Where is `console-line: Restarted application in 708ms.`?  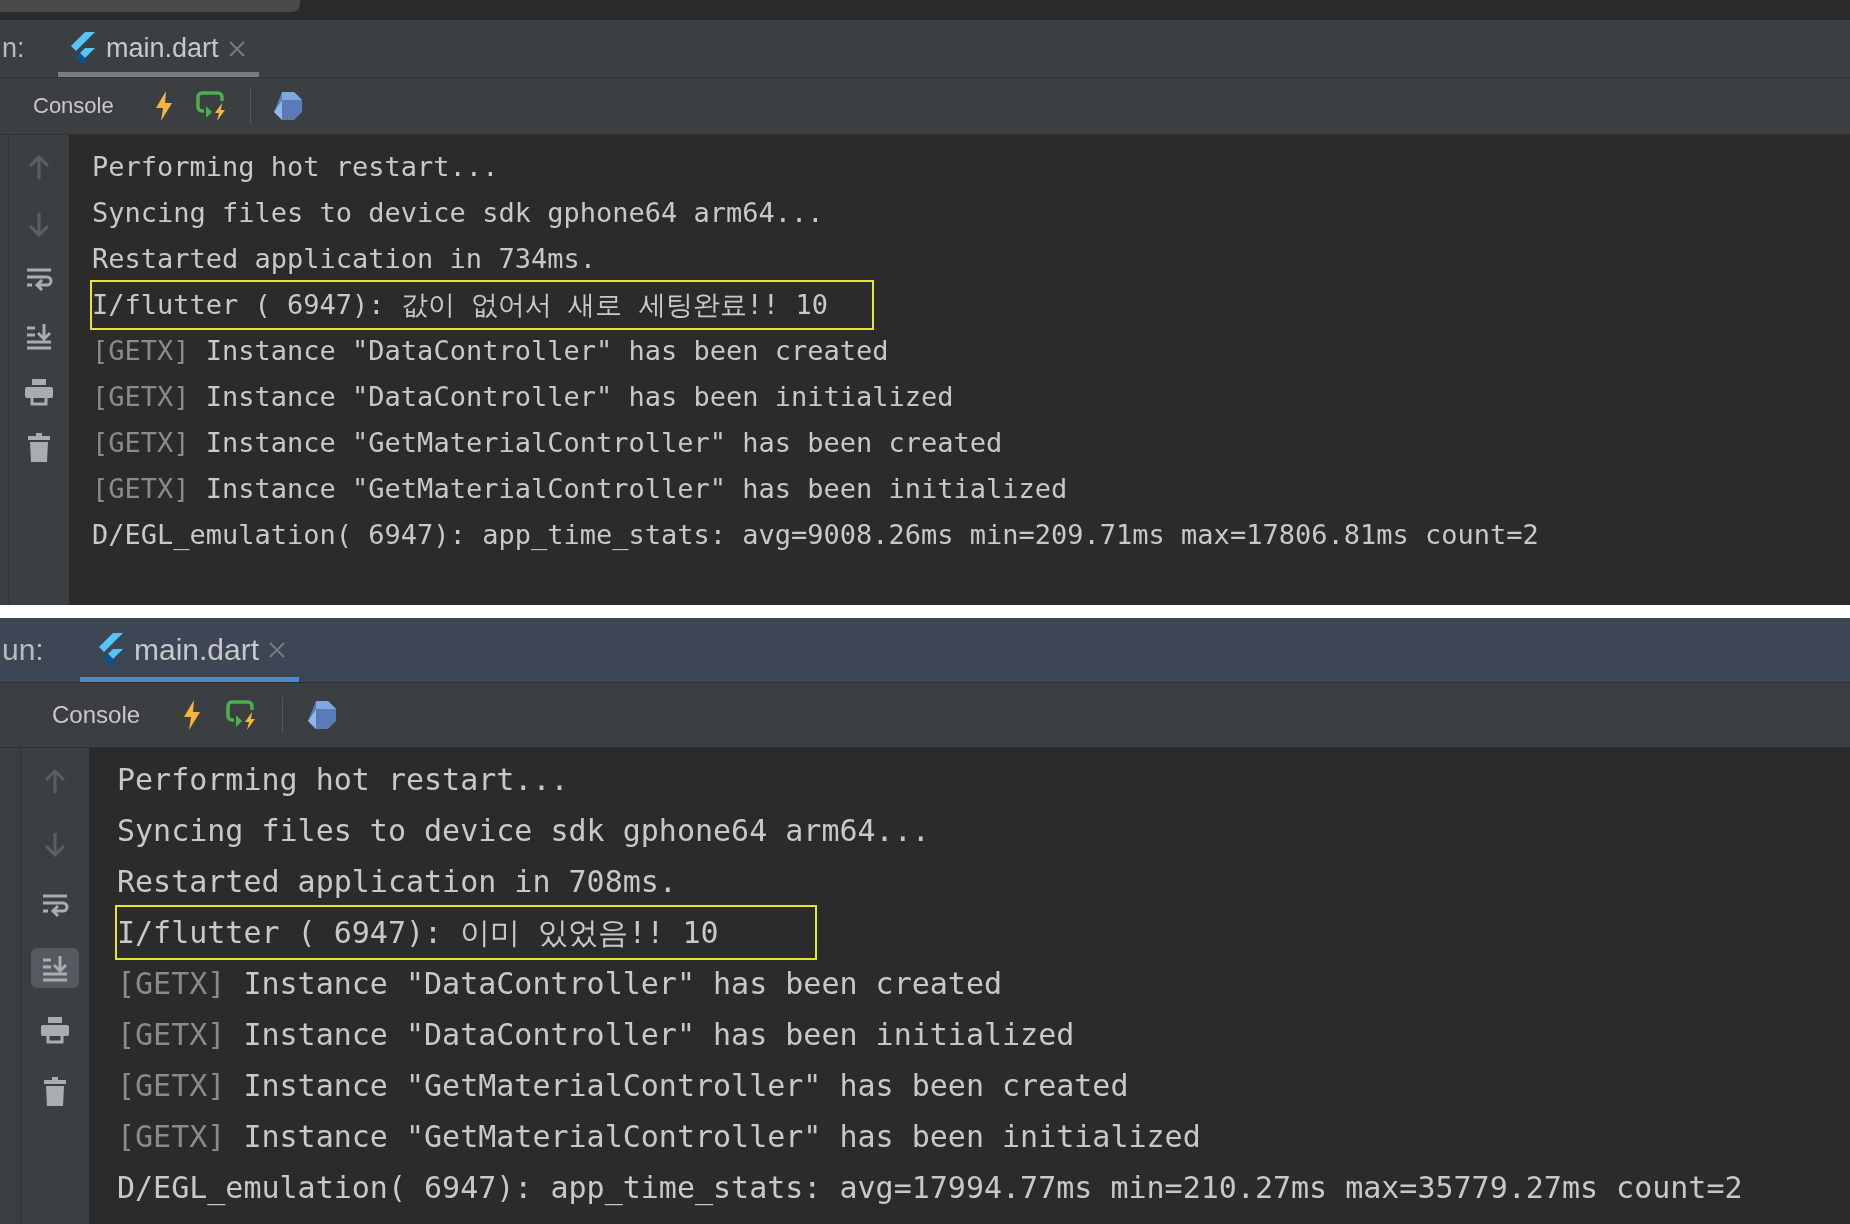 console-line: Restarted application in 708ms. is located at coordinates (397, 882).